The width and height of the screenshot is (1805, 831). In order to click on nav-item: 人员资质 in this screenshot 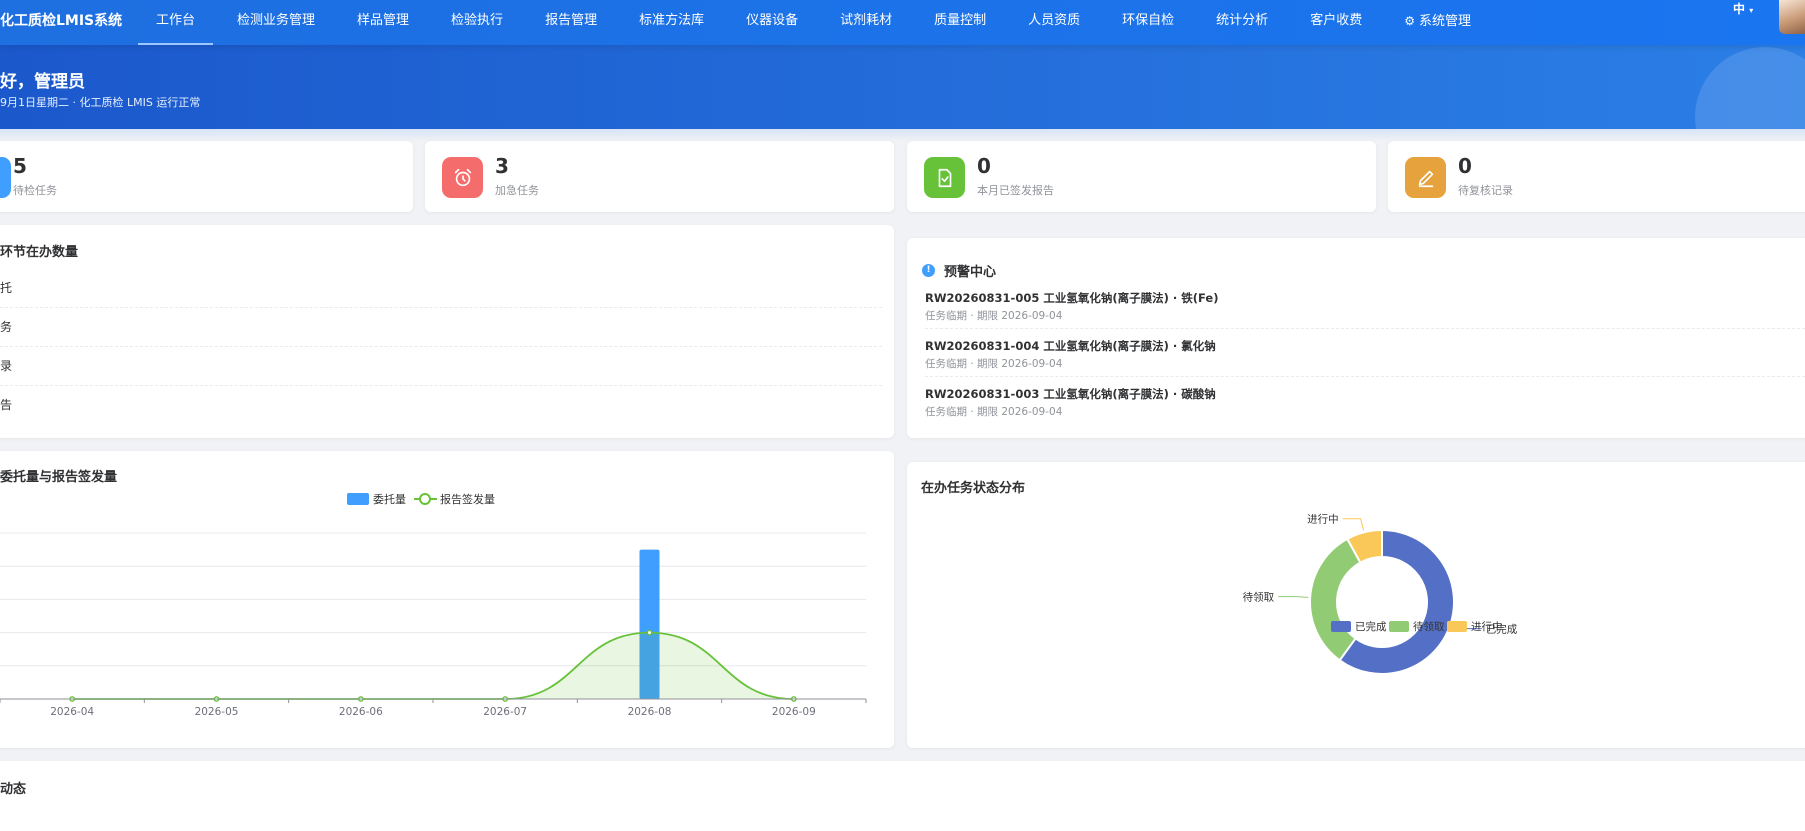, I will do `click(1054, 22)`.